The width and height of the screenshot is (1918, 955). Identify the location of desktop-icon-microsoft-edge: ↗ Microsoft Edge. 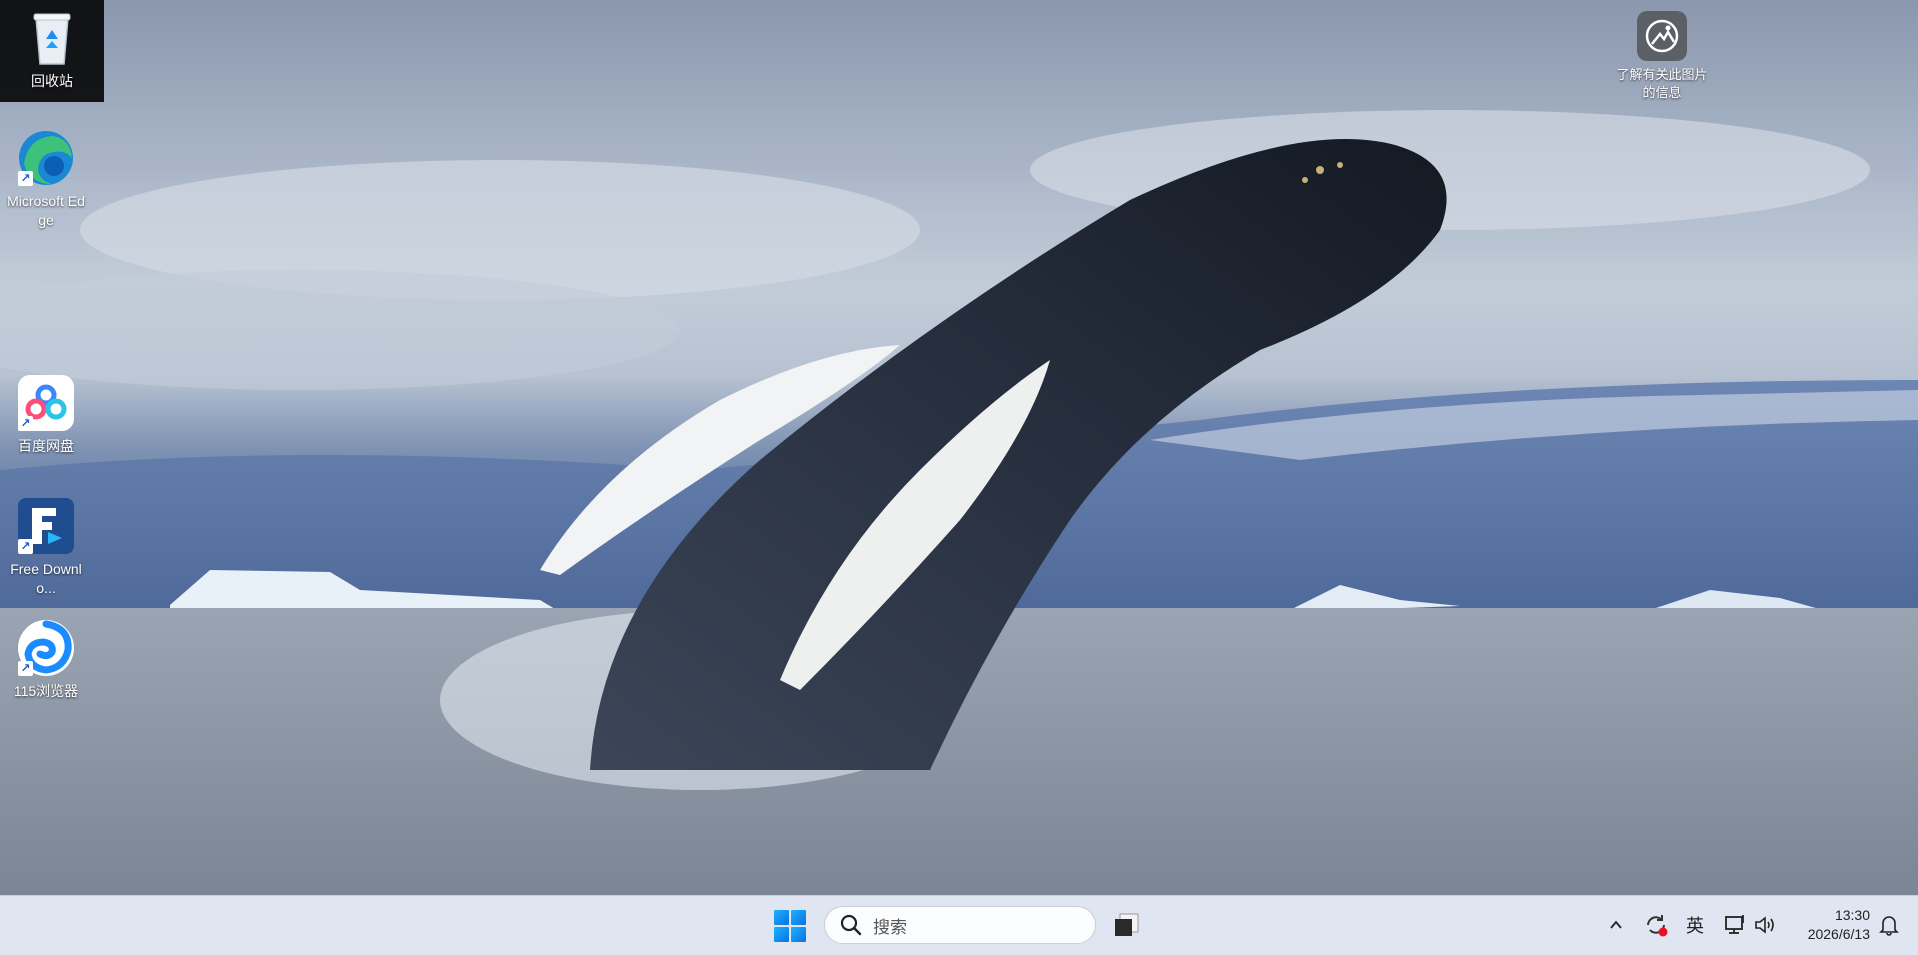
(46, 175).